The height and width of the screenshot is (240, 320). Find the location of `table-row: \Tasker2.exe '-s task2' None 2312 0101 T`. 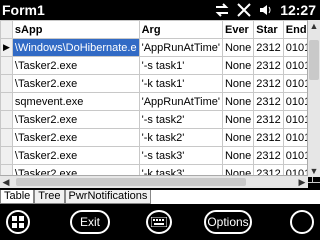

table-row: \Tasker2.exe '-s task2' None 2312 0101 T is located at coordinates (160, 119).